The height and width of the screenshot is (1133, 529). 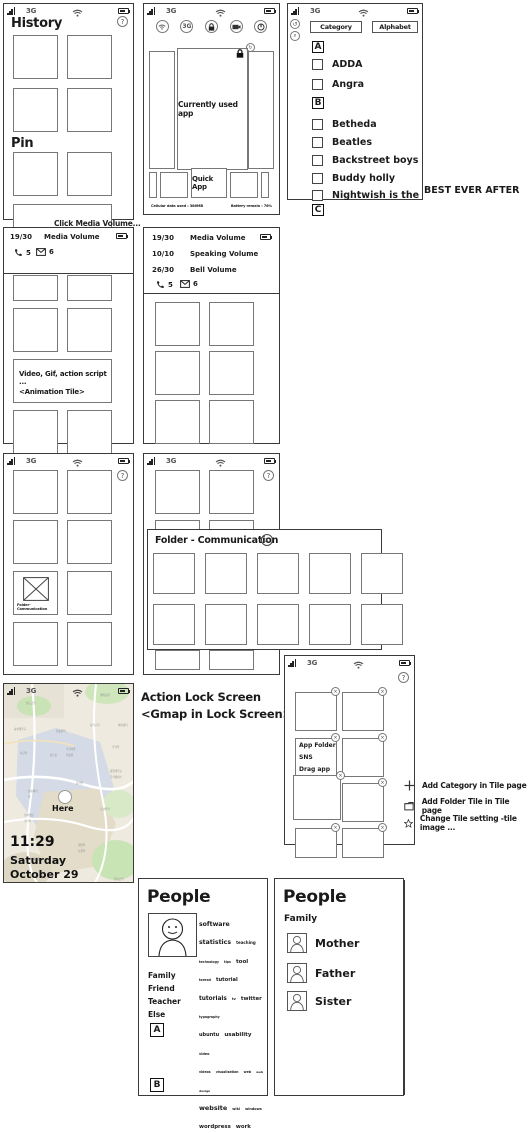 What do you see at coordinates (227, 962) in the screenshot?
I see `tag: tips` at bounding box center [227, 962].